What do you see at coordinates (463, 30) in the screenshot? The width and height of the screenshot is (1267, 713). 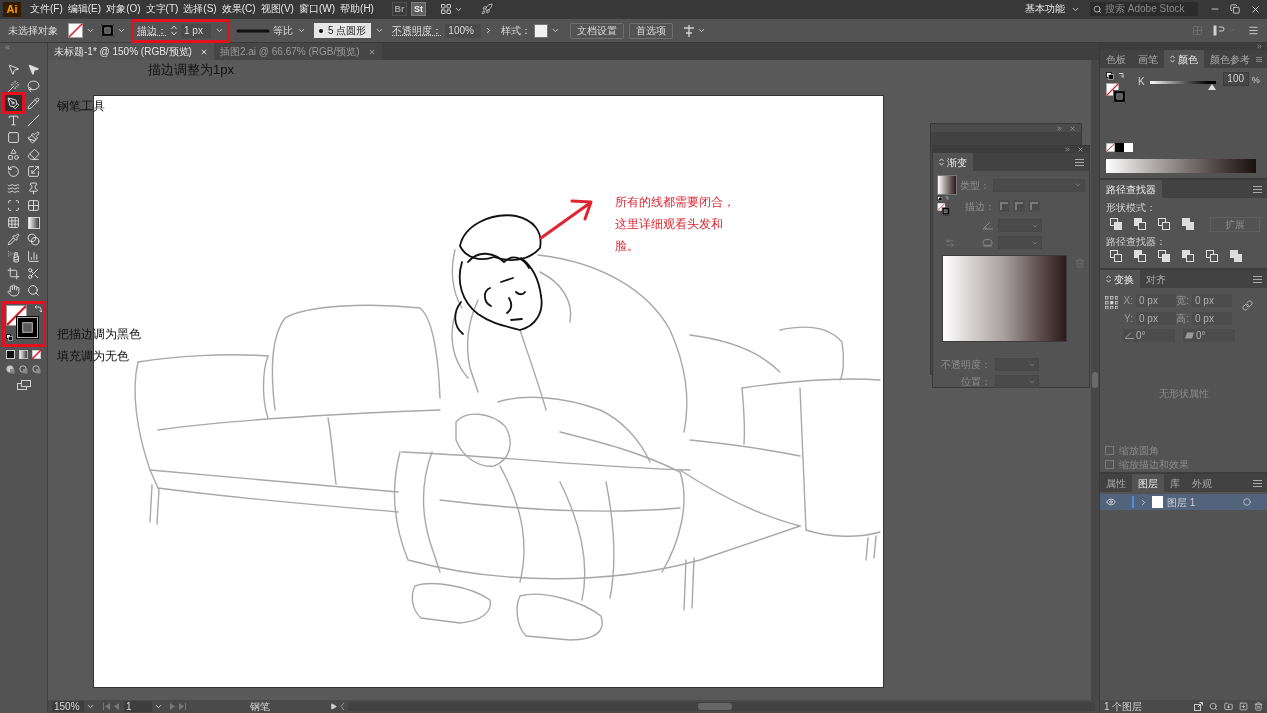 I see `opacity-field: 100%` at bounding box center [463, 30].